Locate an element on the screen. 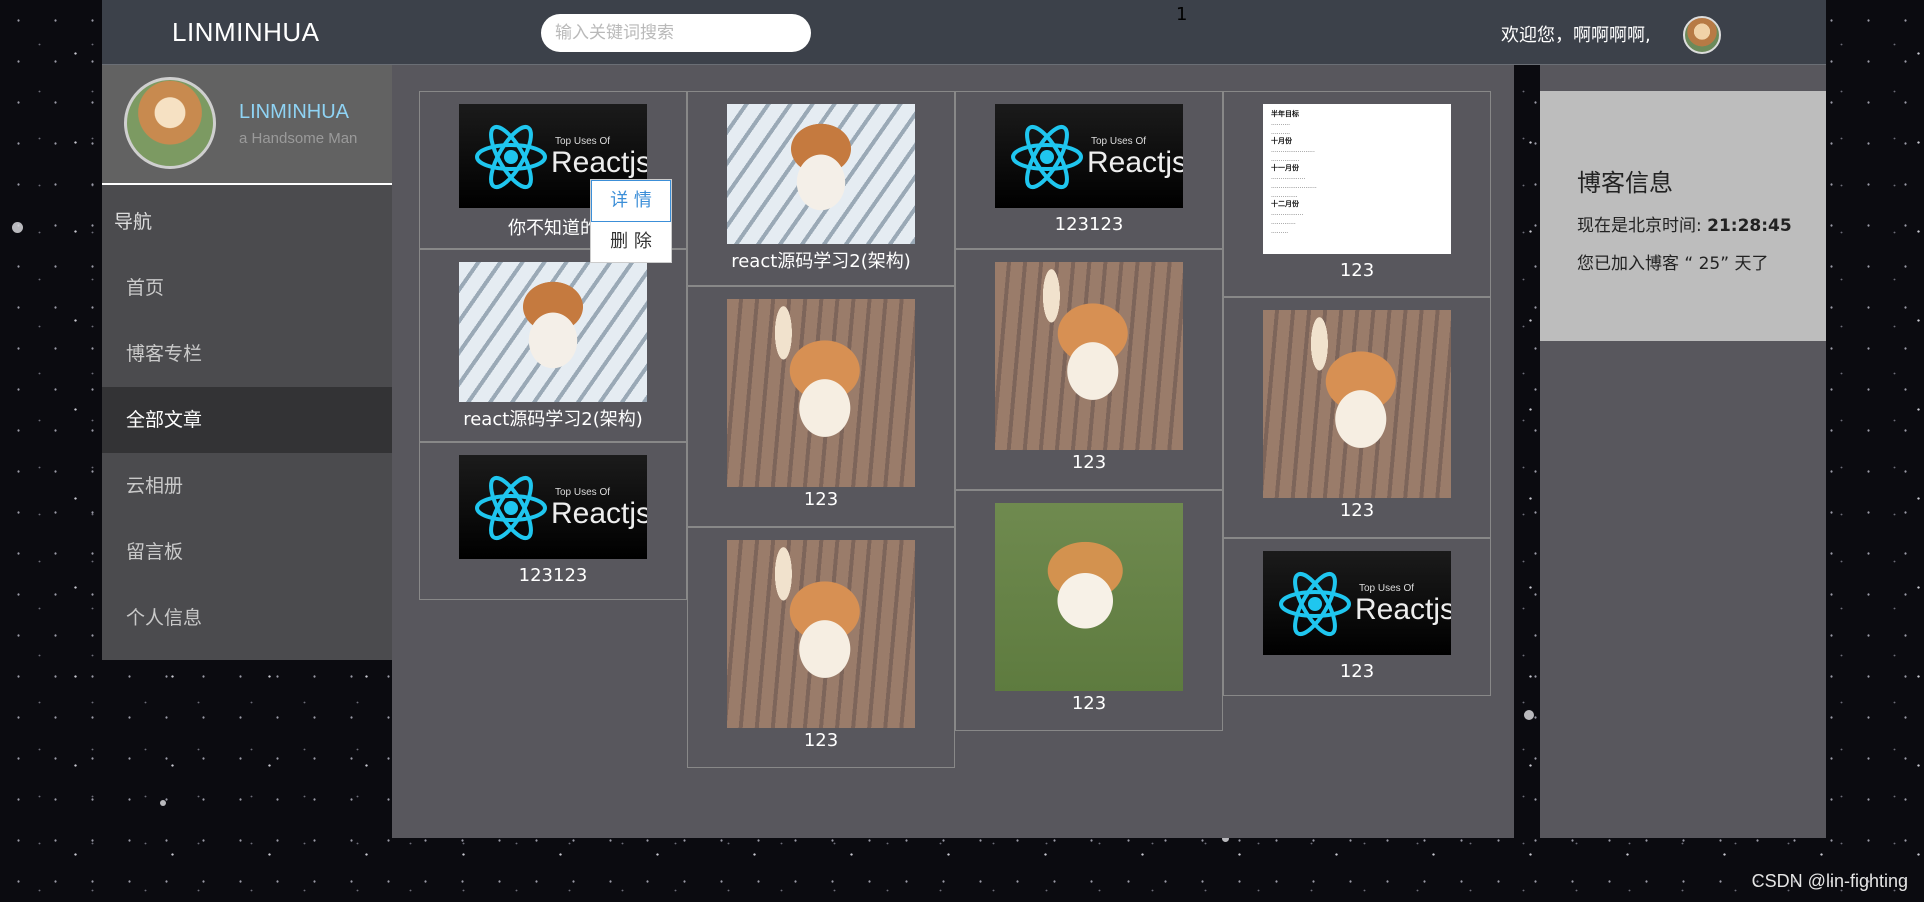  sidebar-item-home: 首页 is located at coordinates (247, 288).